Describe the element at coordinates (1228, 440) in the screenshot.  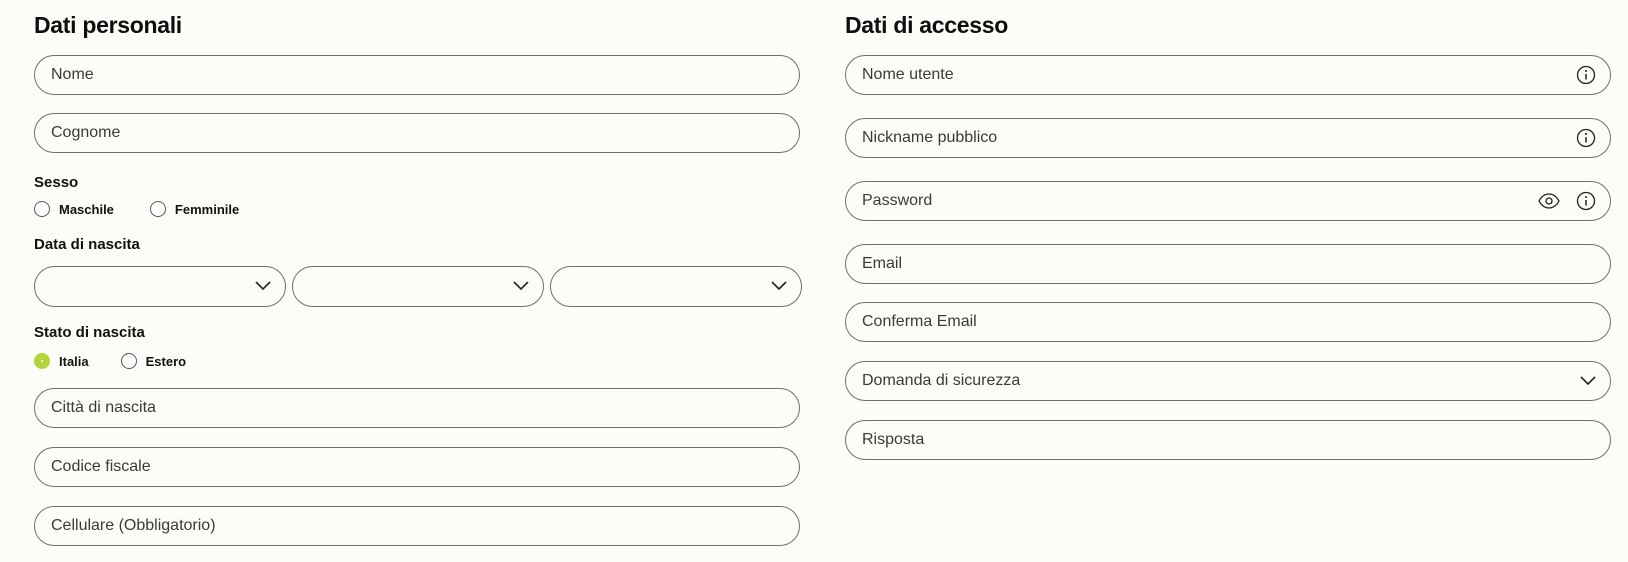
I see `security-answer-input: Risposta` at that location.